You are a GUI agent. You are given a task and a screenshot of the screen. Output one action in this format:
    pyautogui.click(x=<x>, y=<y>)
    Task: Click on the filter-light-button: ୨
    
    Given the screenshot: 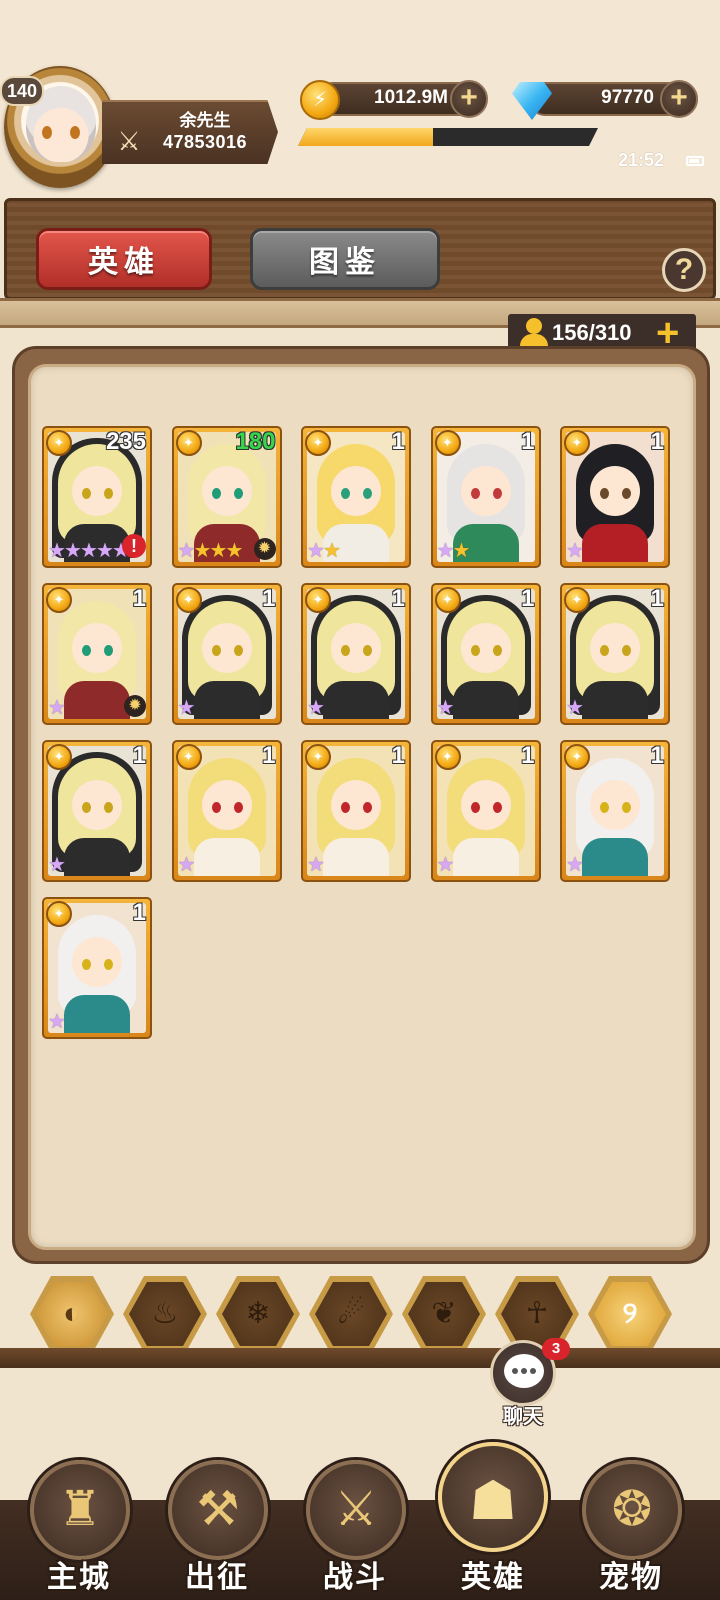 What is the action you would take?
    pyautogui.click(x=630, y=1314)
    